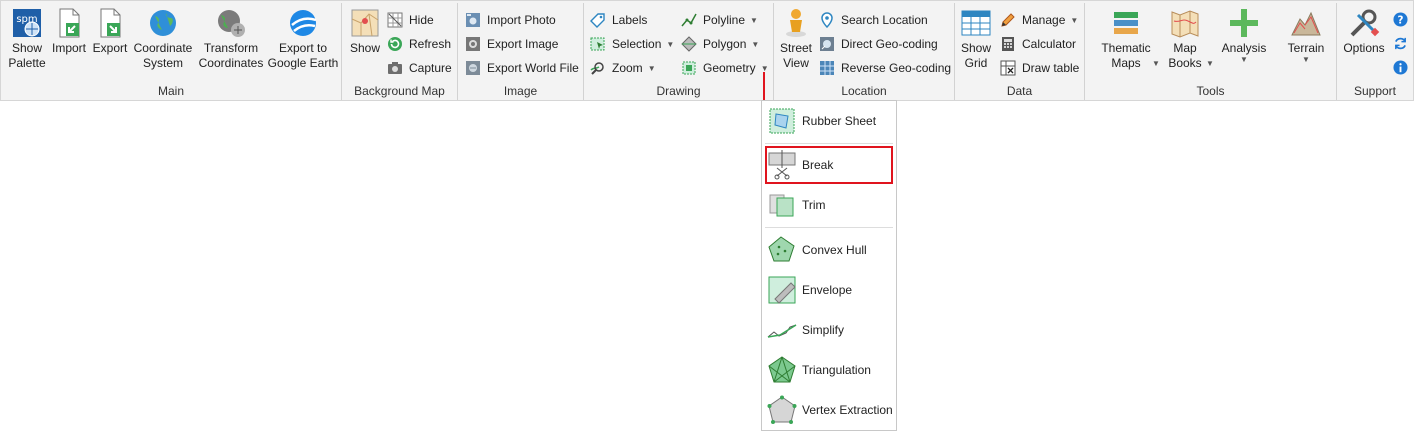 This screenshot has width=1414, height=432. I want to click on labels-button: Labels, so click(618, 20).